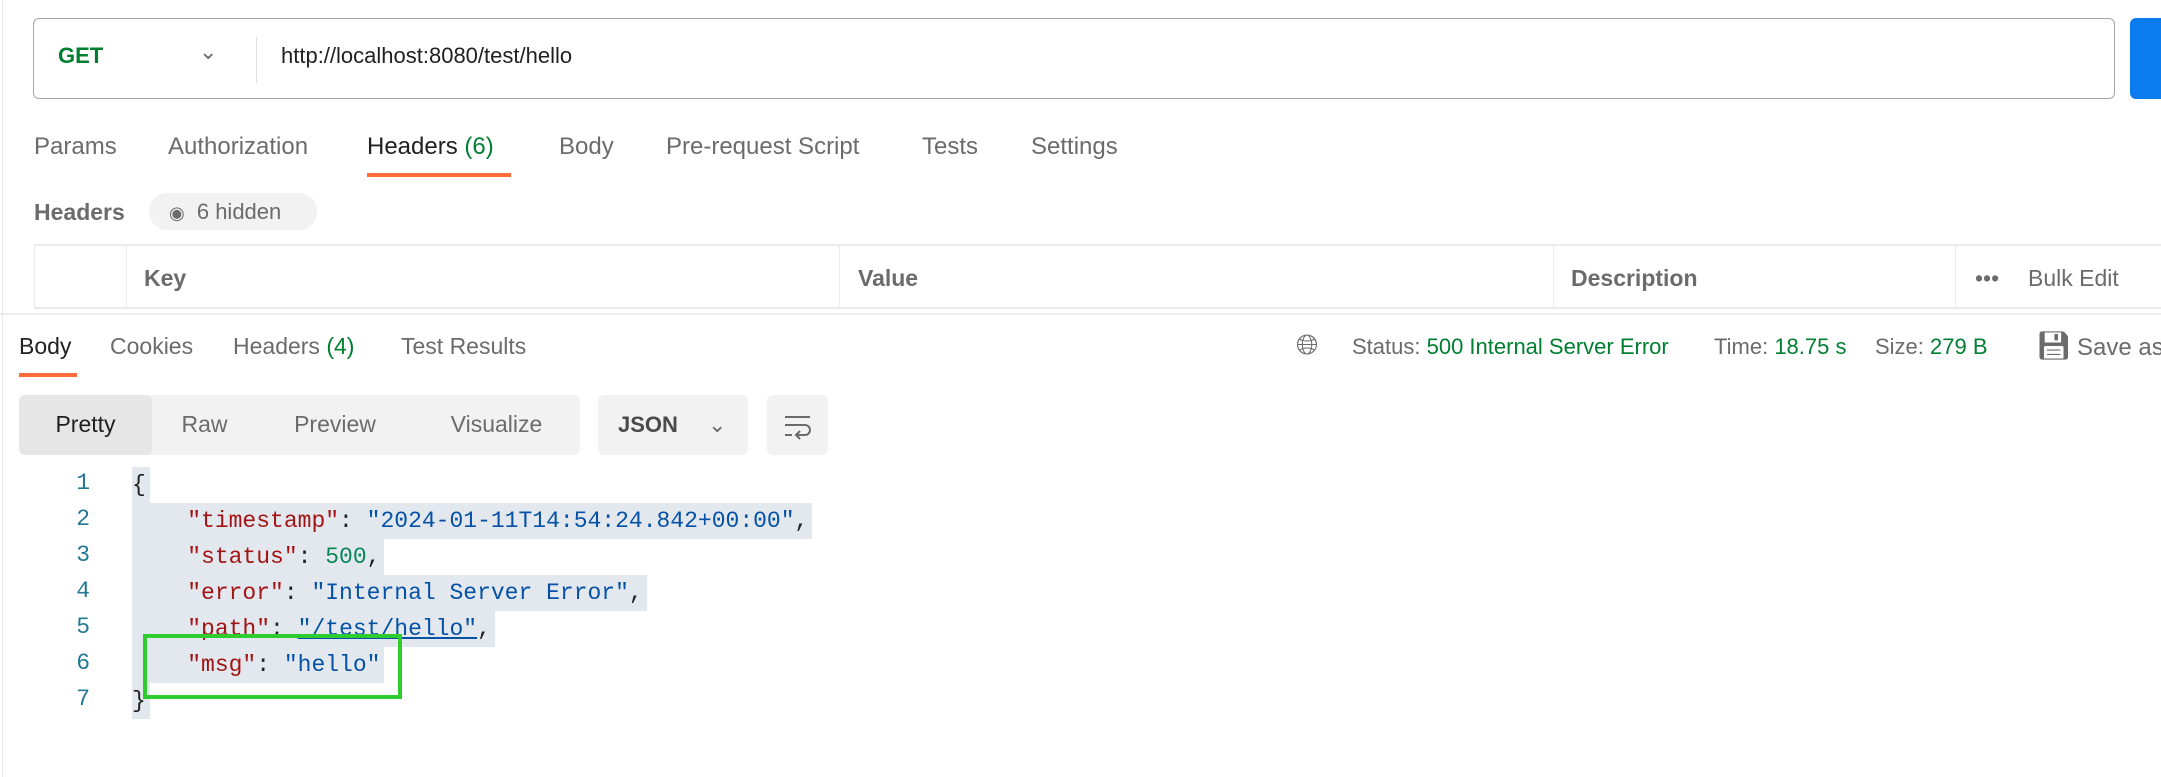 Image resolution: width=2161 pixels, height=777 pixels. Describe the element at coordinates (439, 175) in the screenshot. I see `active-tab-underline` at that location.